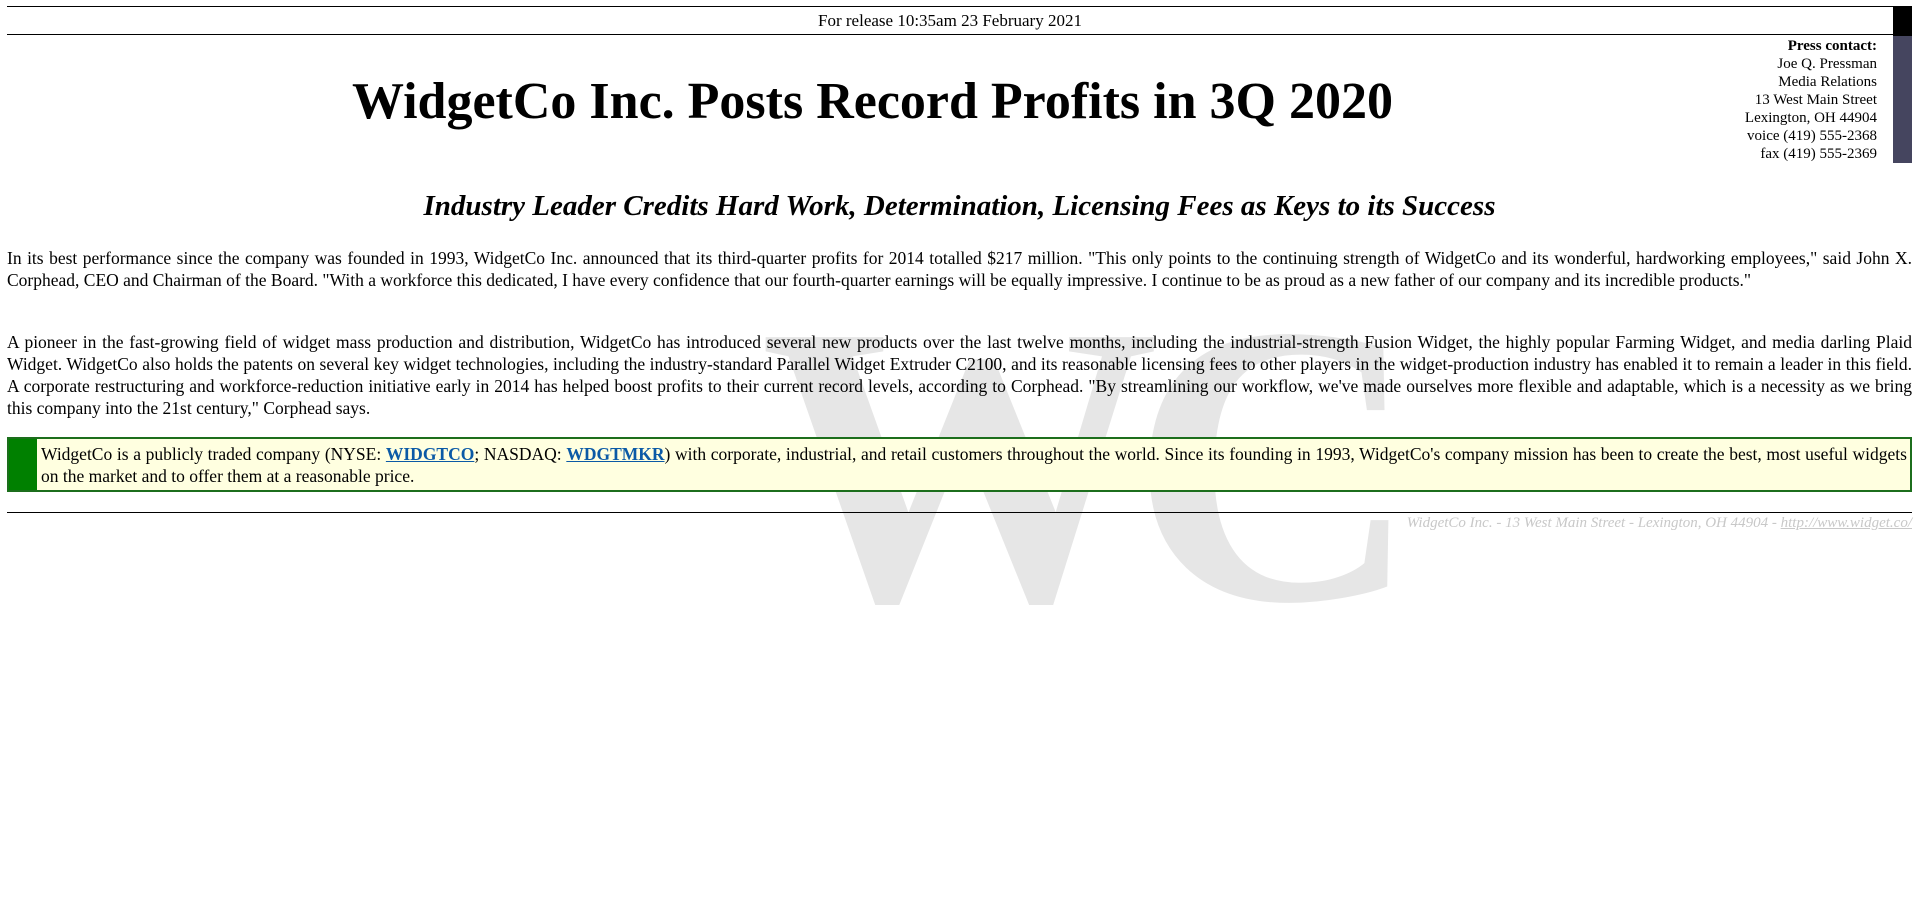 The image size is (1919, 917). Describe the element at coordinates (23, 464) in the screenshot. I see `callout-bar` at that location.